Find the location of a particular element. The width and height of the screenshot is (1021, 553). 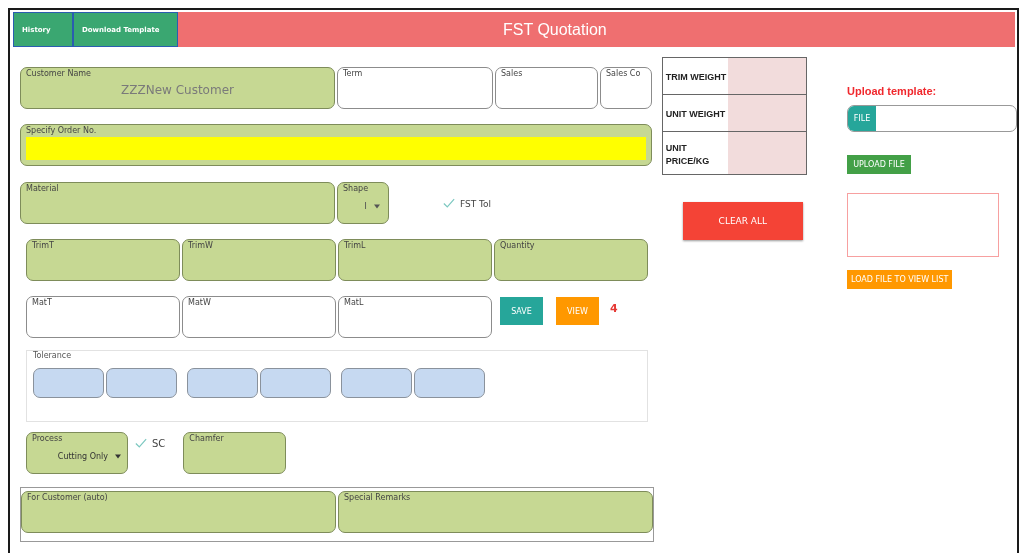

text-field: Sales Co is located at coordinates (626, 88).